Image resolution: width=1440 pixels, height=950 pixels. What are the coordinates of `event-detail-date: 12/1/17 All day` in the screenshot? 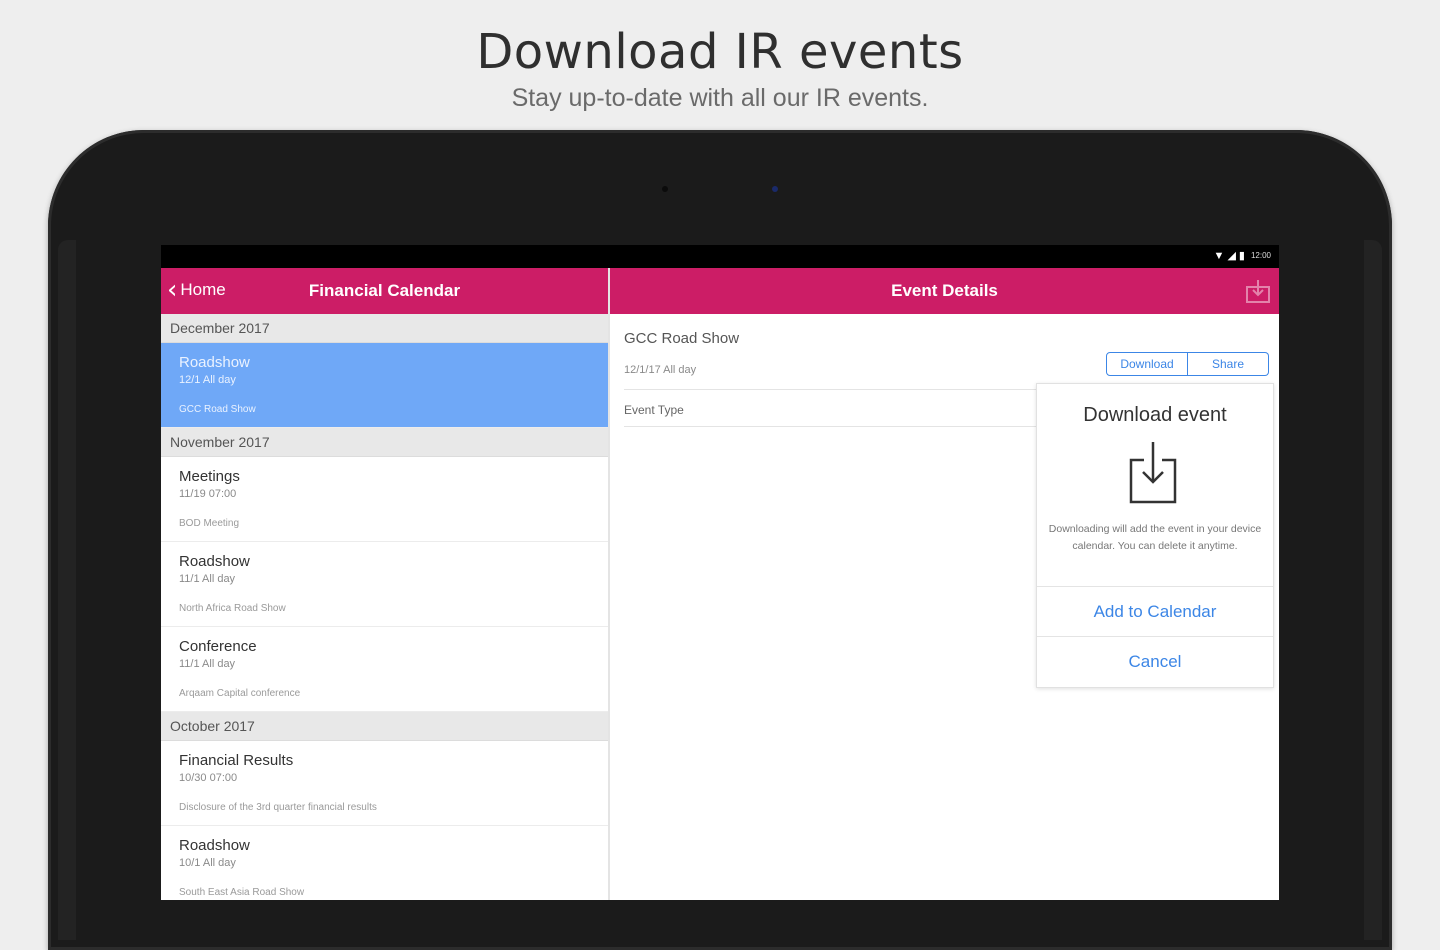 It's located at (660, 370).